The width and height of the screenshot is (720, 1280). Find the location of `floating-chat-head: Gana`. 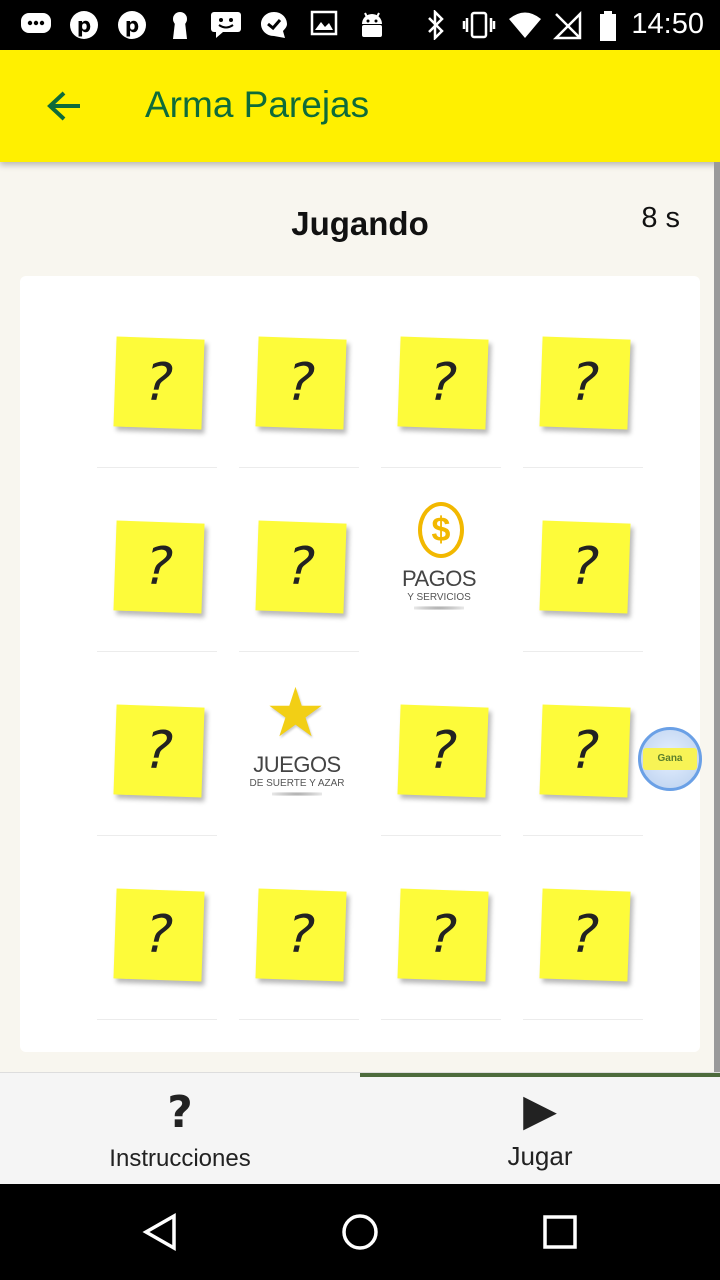

floating-chat-head: Gana is located at coordinates (670, 759).